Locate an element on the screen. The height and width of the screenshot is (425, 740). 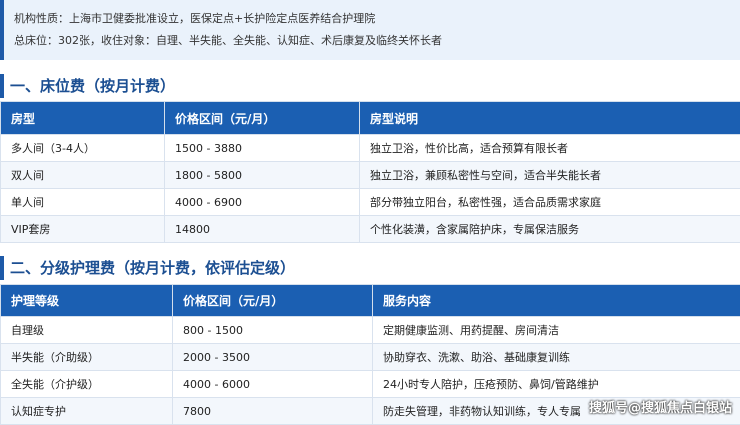
service-cell: 协助穿衣、洗漱、助浴、基础康复训练 is located at coordinates (556, 357).